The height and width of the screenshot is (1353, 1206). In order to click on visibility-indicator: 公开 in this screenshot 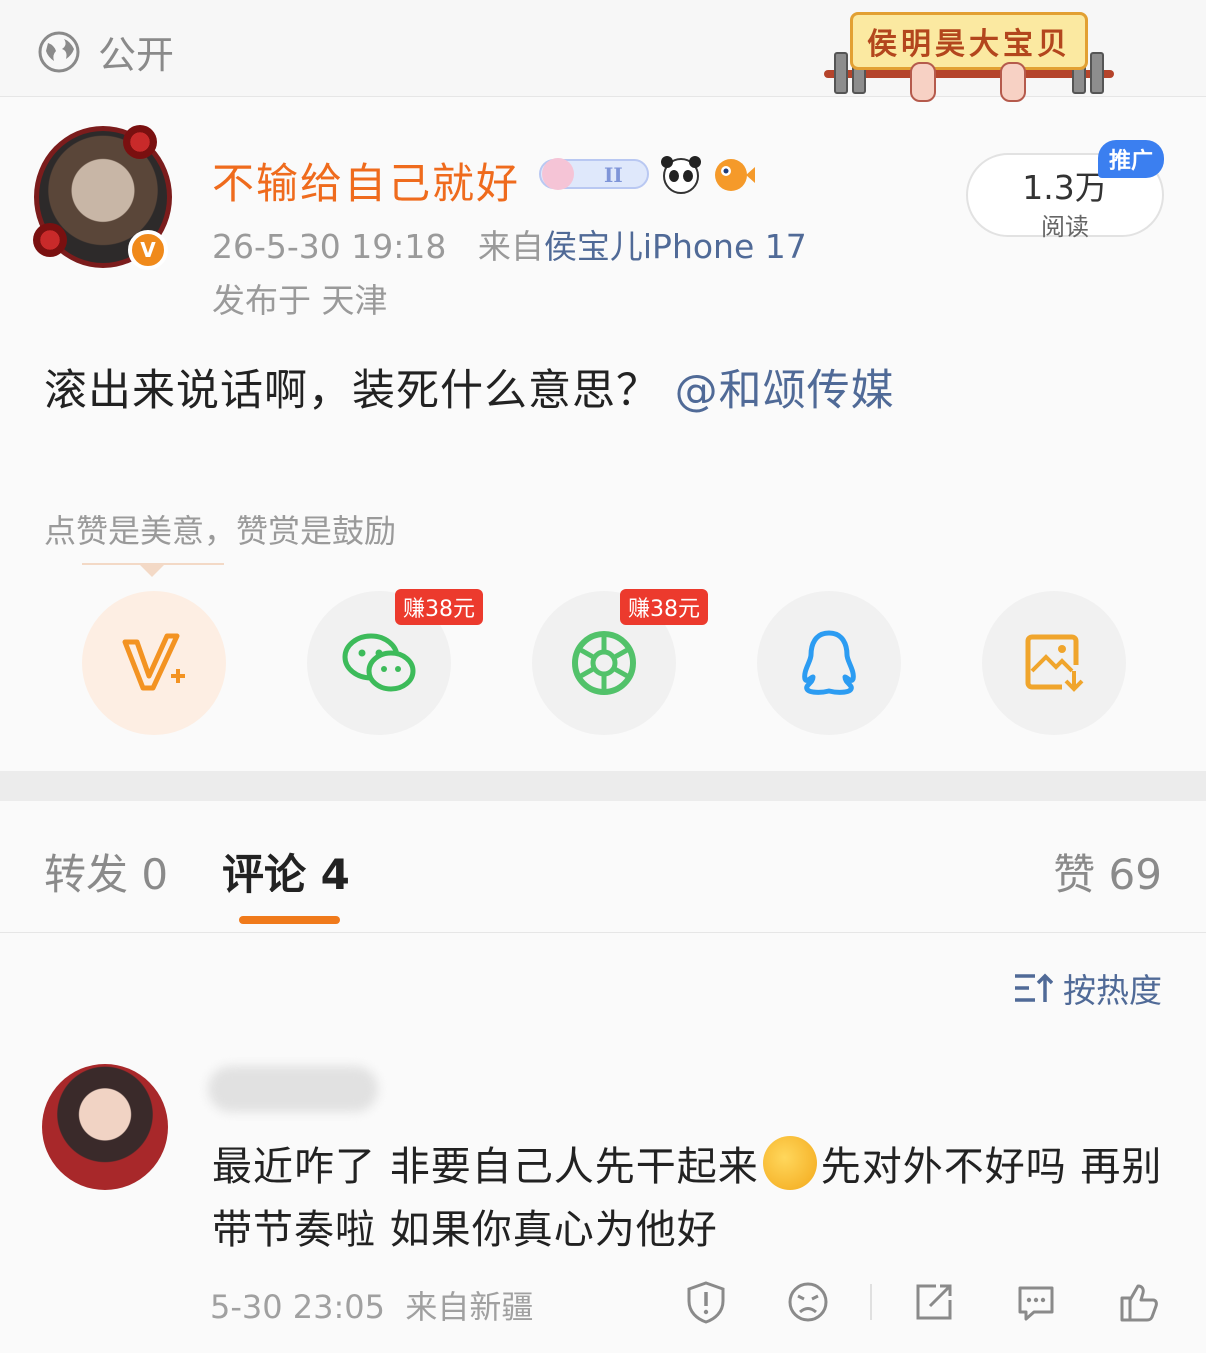, I will do `click(106, 51)`.